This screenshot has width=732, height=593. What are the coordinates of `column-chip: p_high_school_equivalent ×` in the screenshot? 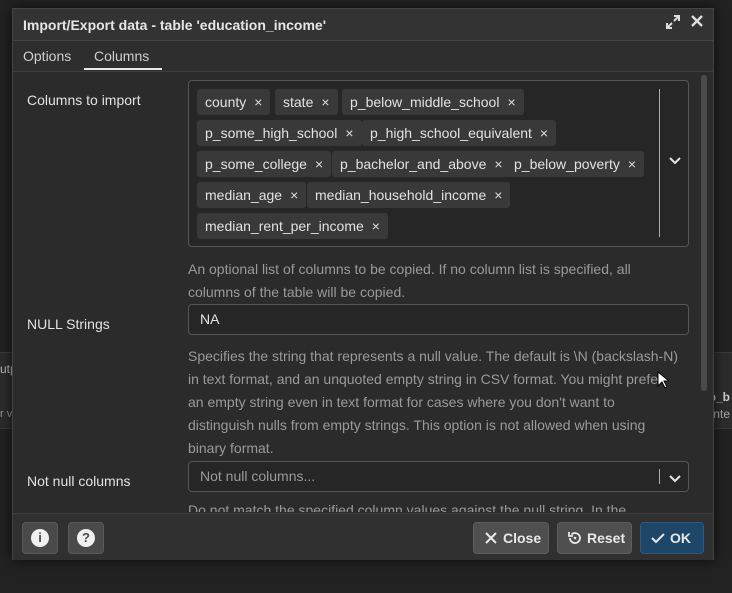 It's located at (459, 133).